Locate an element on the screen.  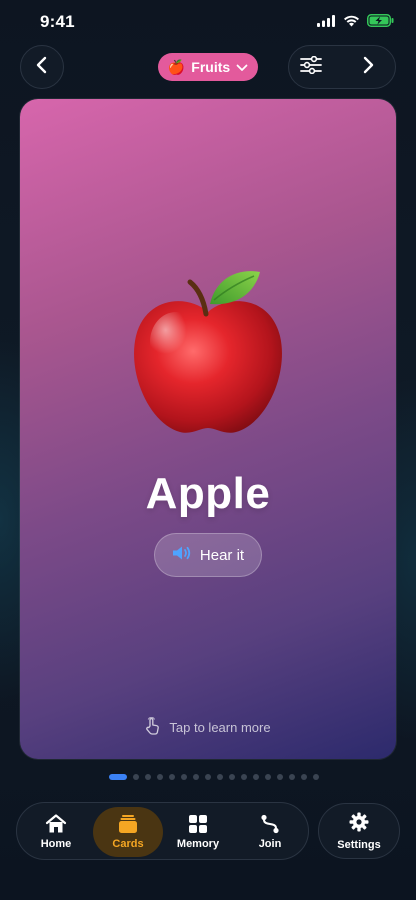
tap-hand-icon is located at coordinates (153, 727).